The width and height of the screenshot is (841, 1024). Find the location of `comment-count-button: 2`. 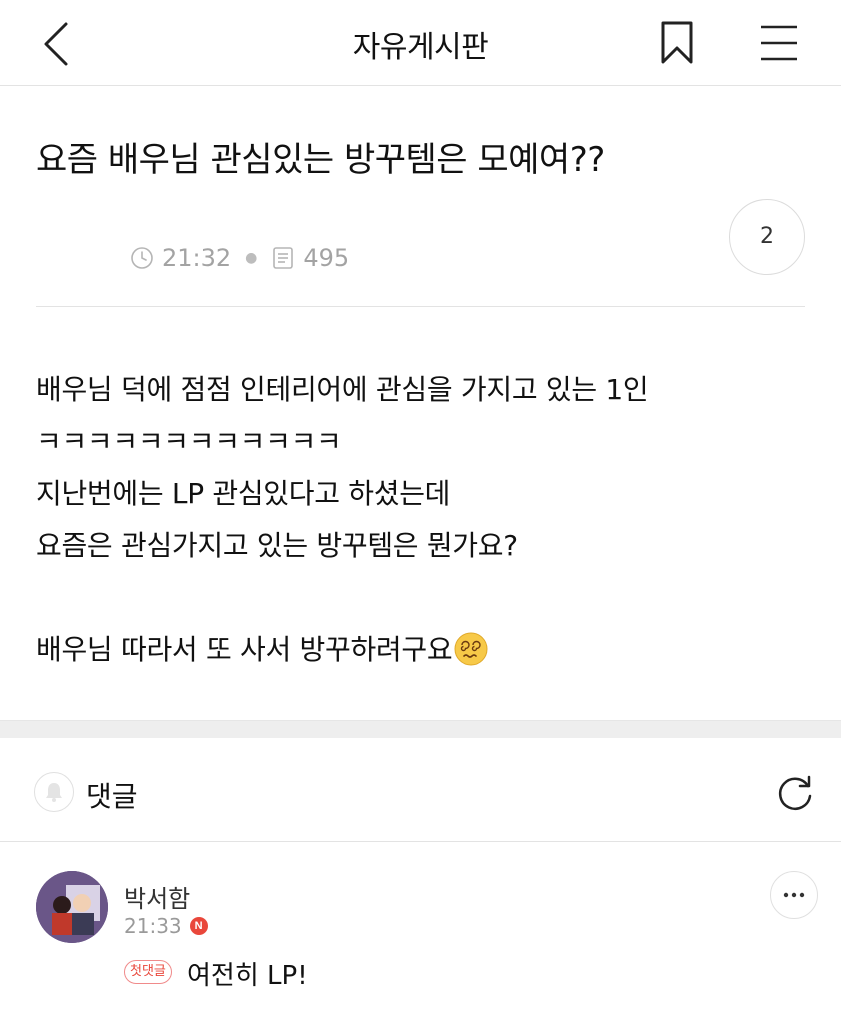

comment-count-button: 2 is located at coordinates (767, 237).